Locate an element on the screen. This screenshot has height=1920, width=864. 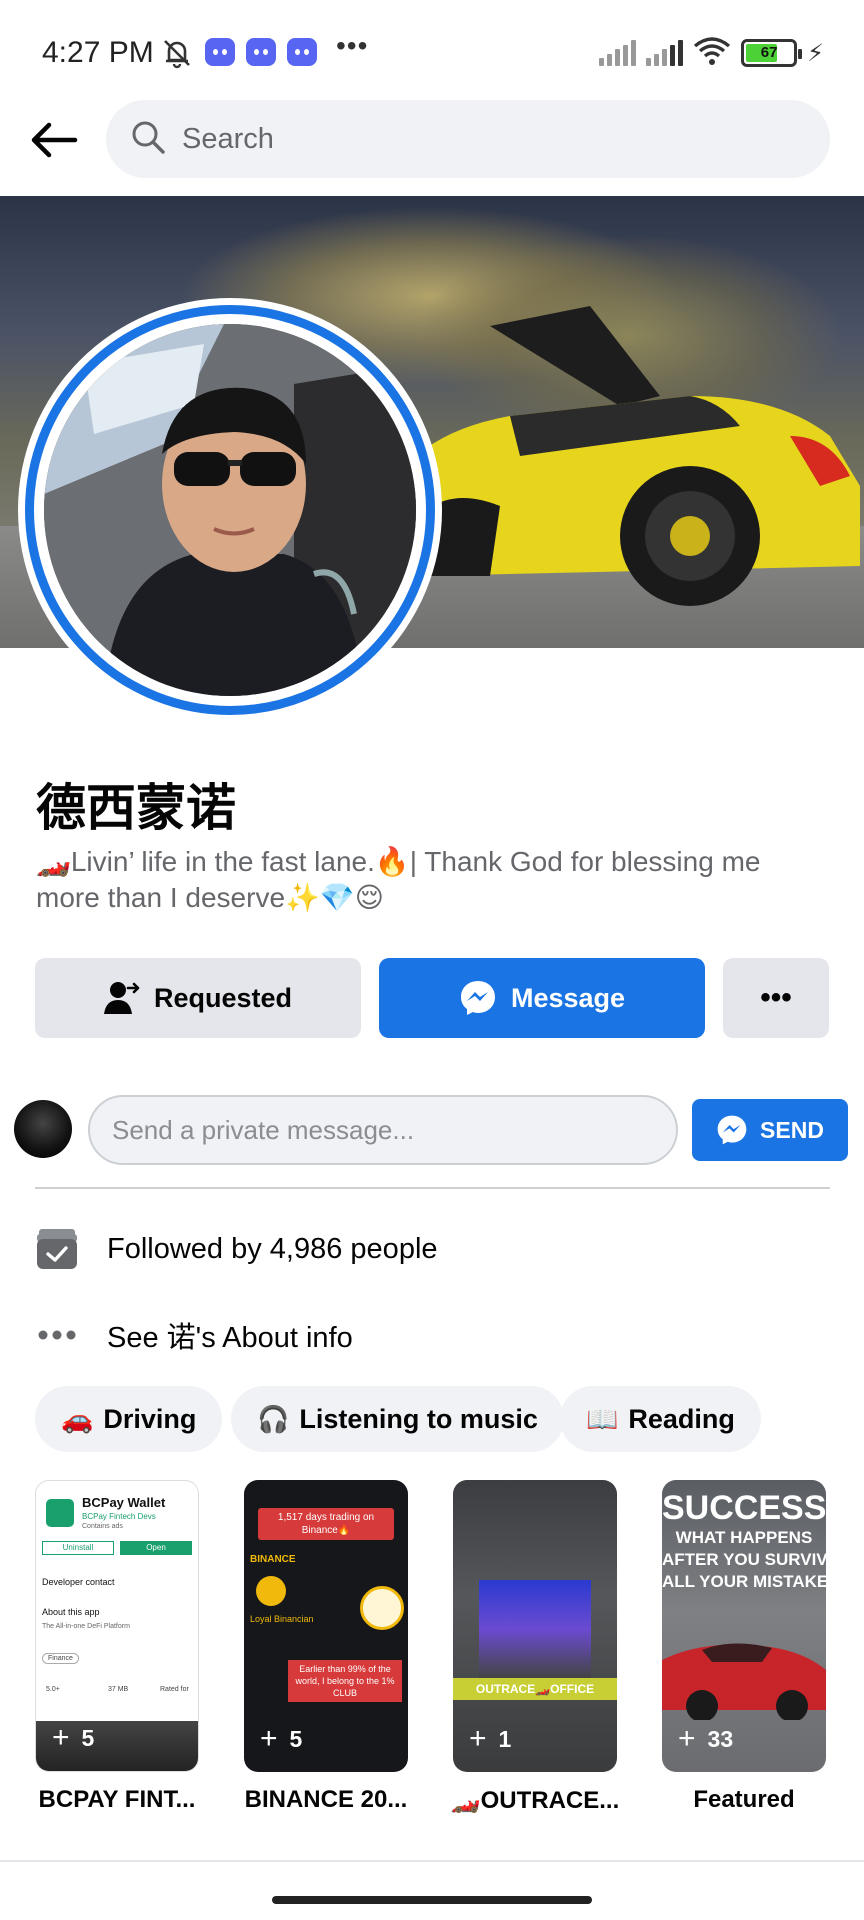
featured-label: Featured is located at coordinates (744, 1799).